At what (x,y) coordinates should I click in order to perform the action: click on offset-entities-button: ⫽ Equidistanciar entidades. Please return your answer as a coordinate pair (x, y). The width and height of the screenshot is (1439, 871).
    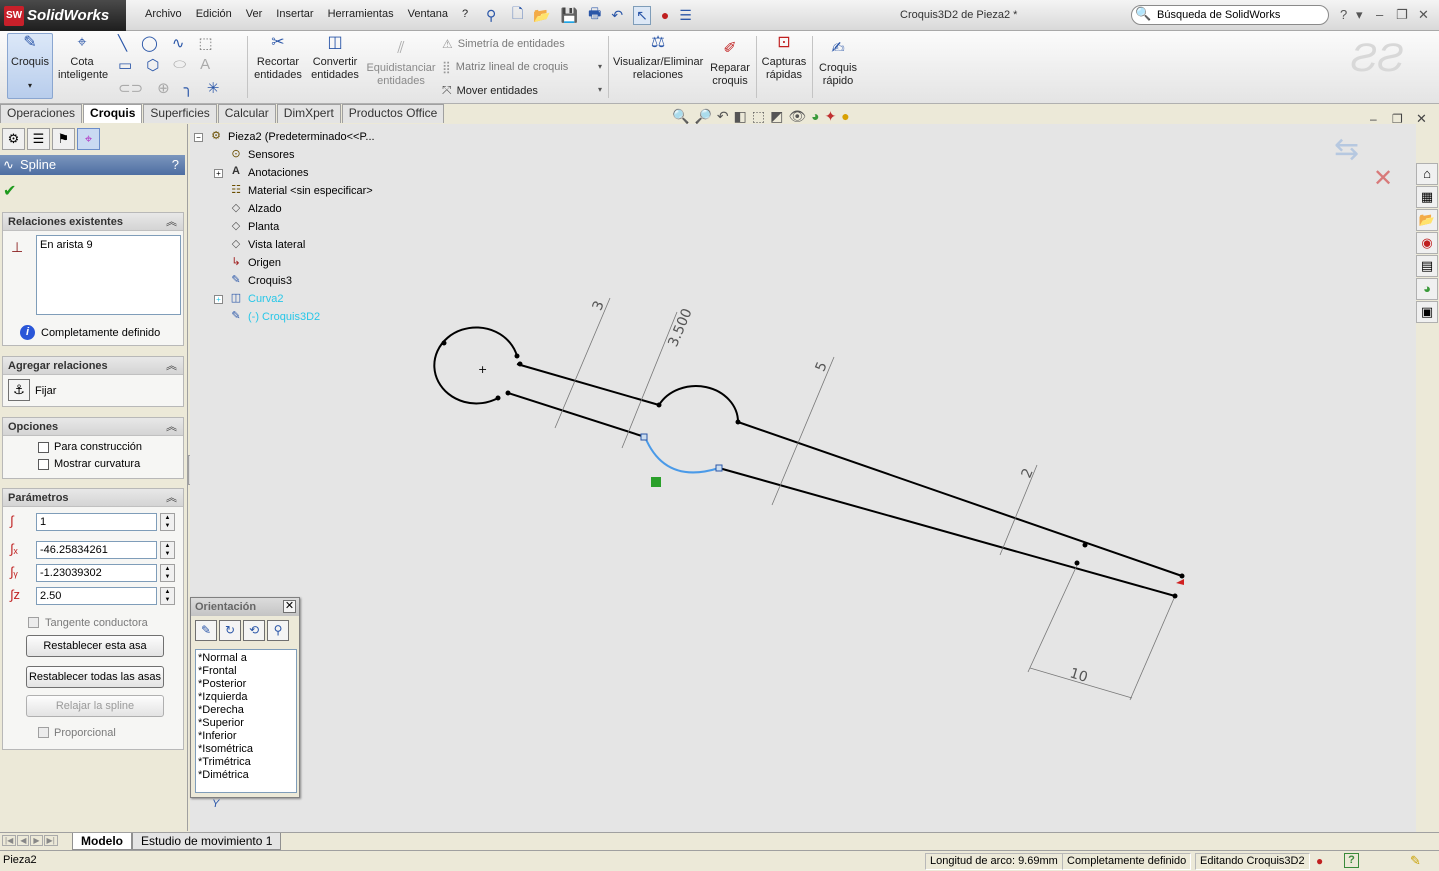
    Looking at the image, I should click on (401, 64).